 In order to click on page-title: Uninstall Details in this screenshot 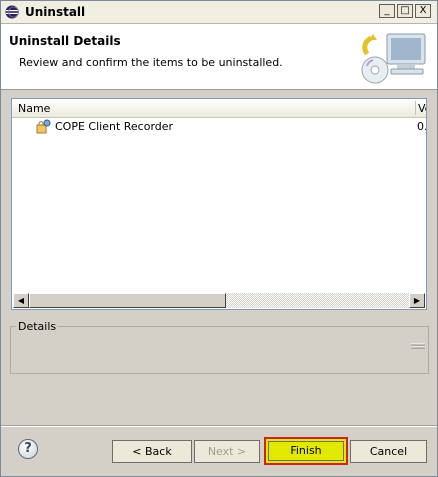, I will do `click(65, 41)`.